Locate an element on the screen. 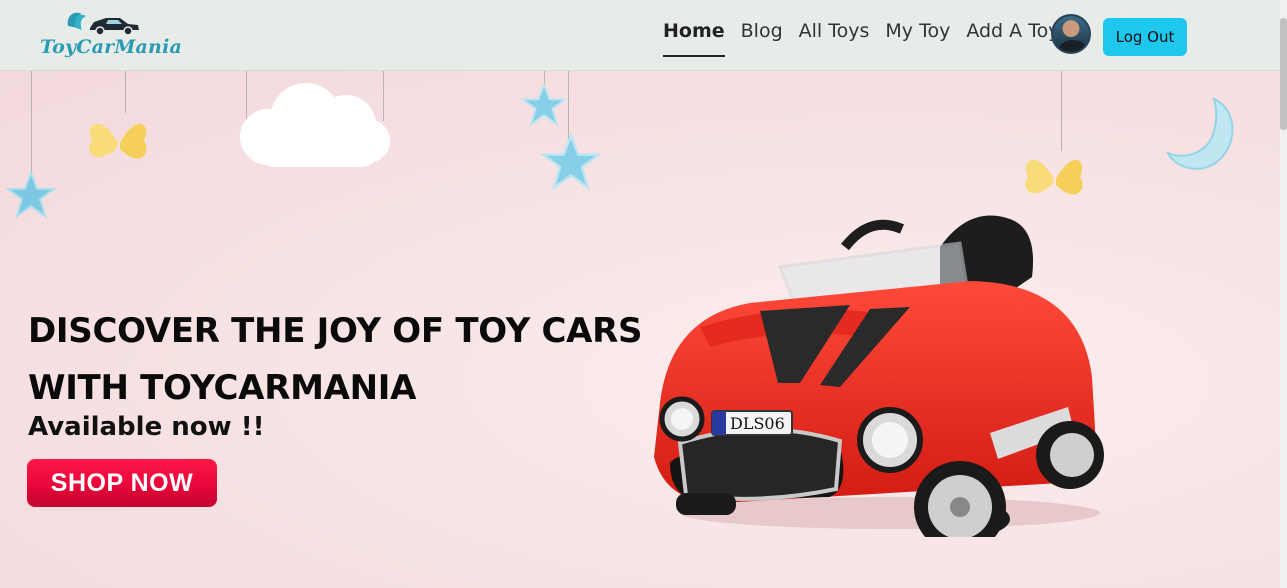  logout-button: Log Out is located at coordinates (1145, 37).